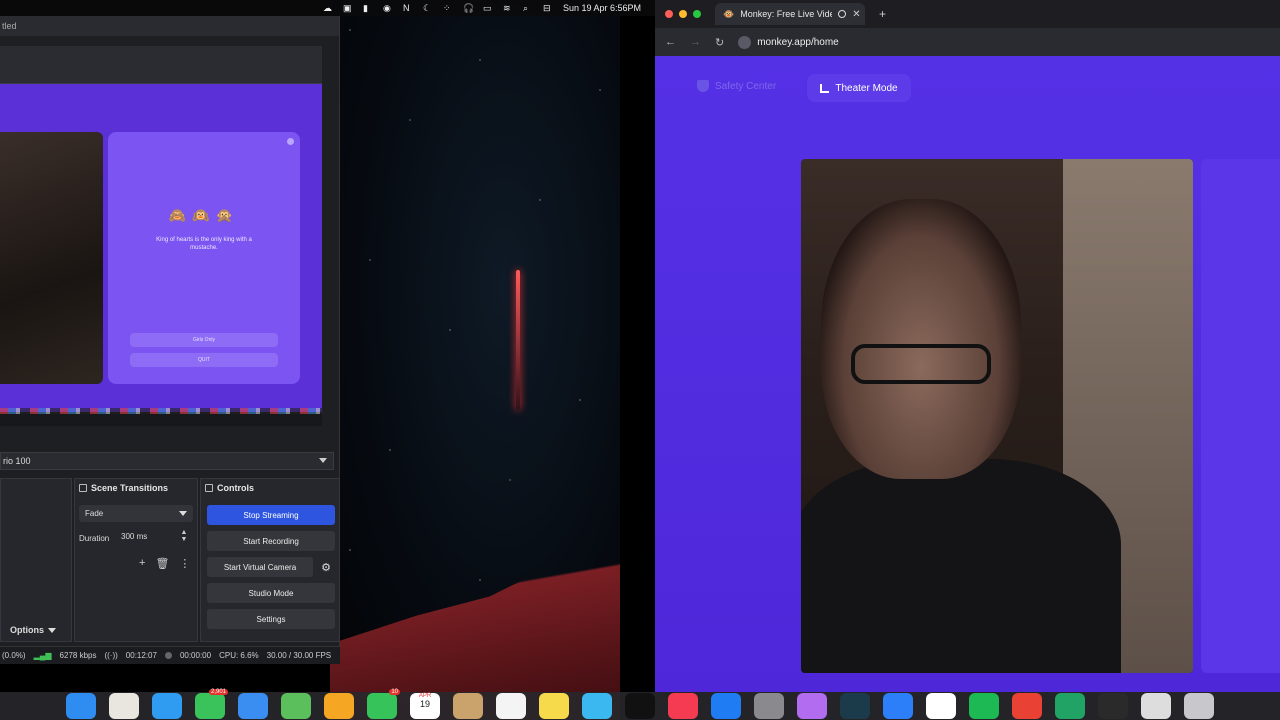  What do you see at coordinates (94, 513) in the screenshot?
I see `transition-value: Fade` at bounding box center [94, 513].